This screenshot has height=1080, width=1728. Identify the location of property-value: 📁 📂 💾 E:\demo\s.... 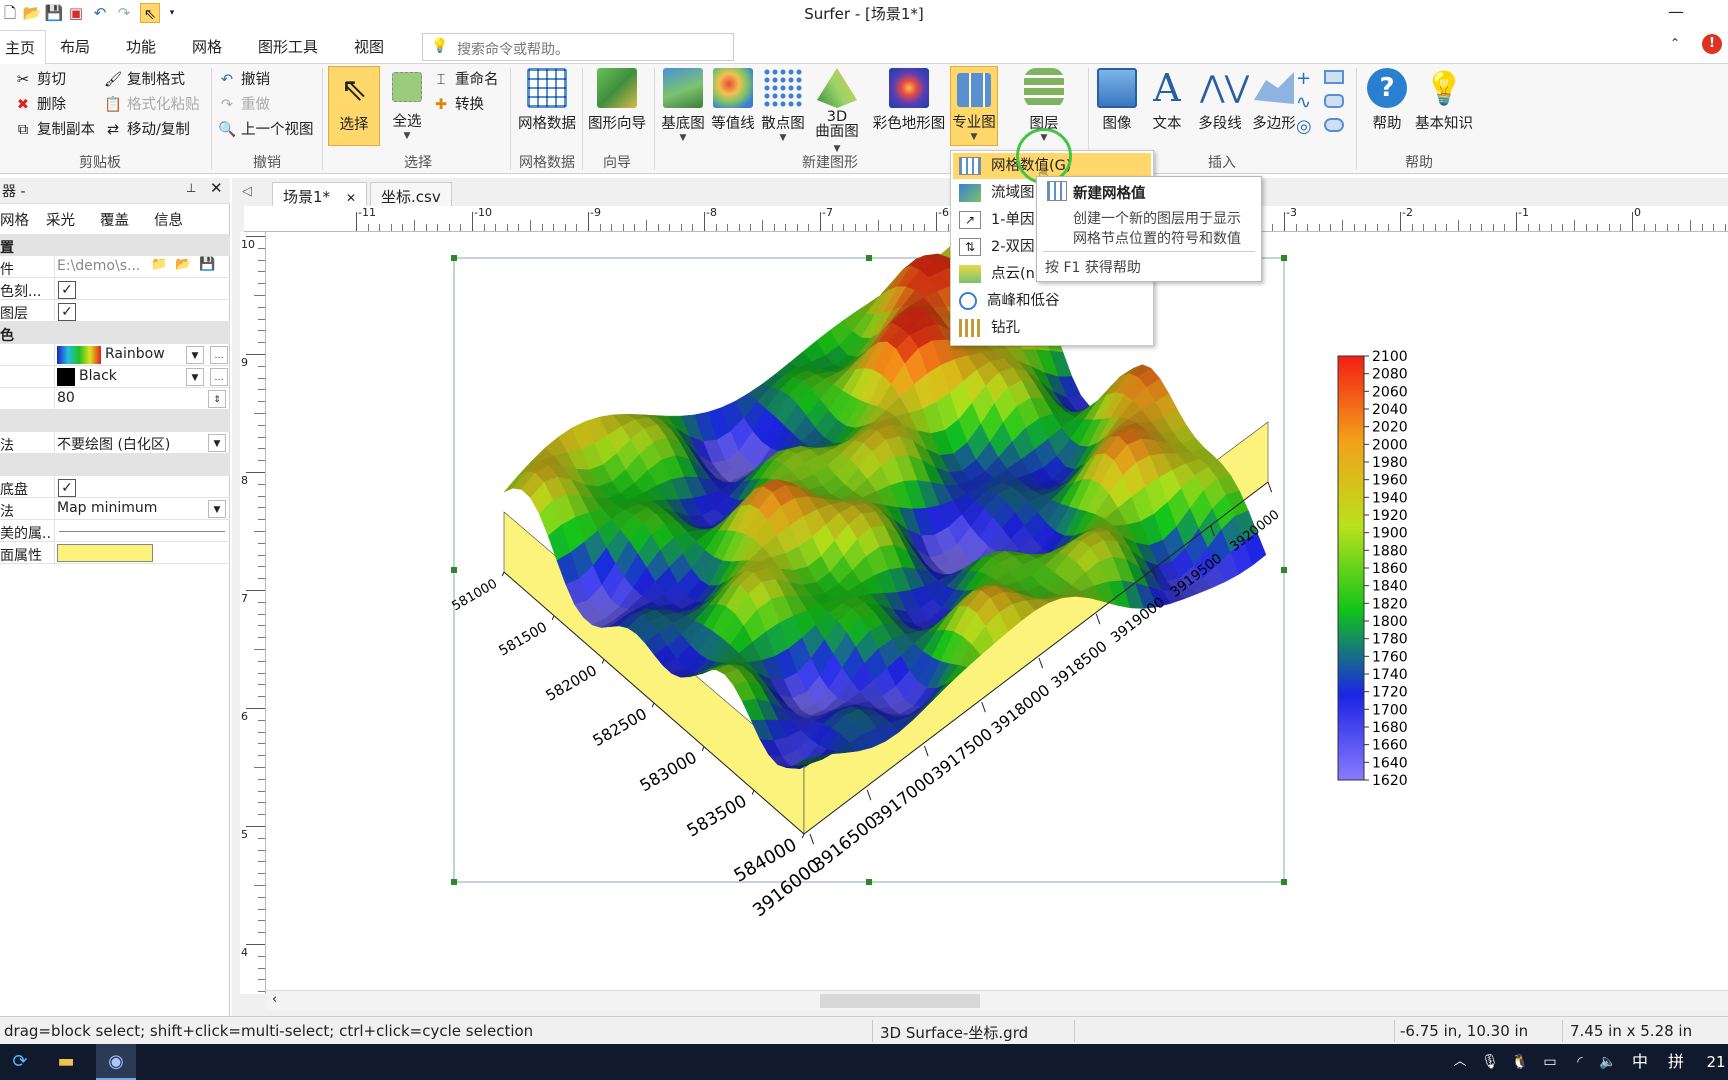
(142, 267).